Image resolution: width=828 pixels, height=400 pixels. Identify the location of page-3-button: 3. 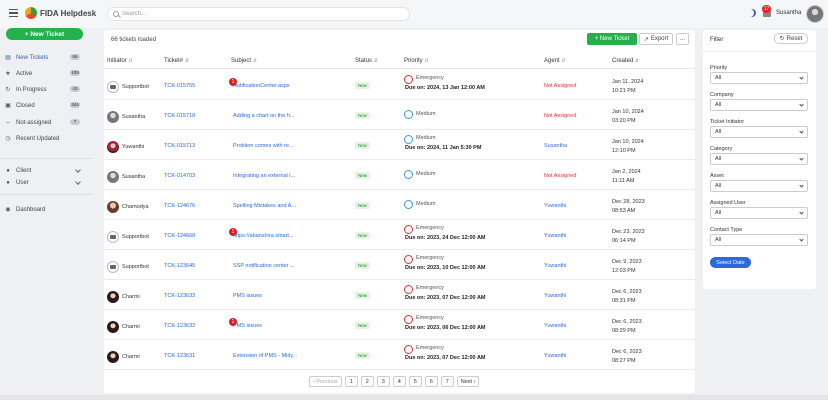
(383, 381).